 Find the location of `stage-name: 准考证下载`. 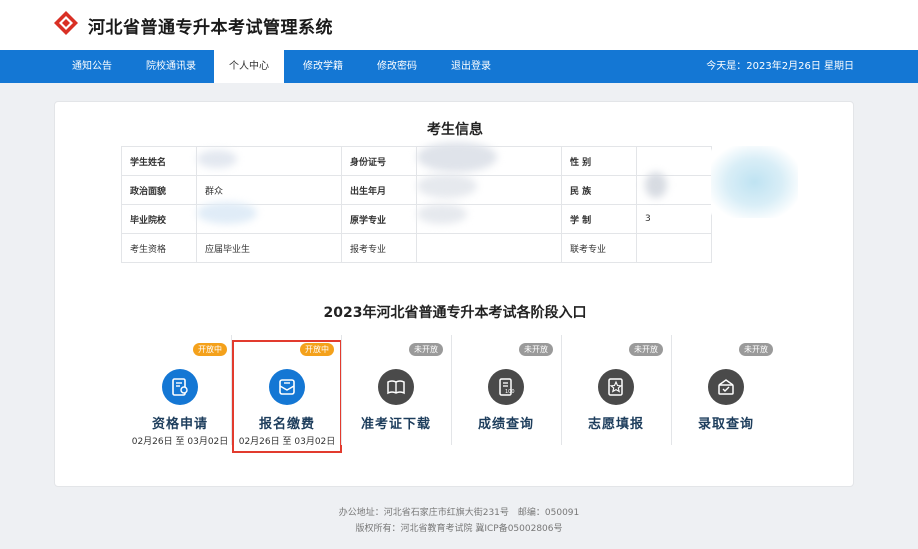

stage-name: 准考证下载 is located at coordinates (395, 424).